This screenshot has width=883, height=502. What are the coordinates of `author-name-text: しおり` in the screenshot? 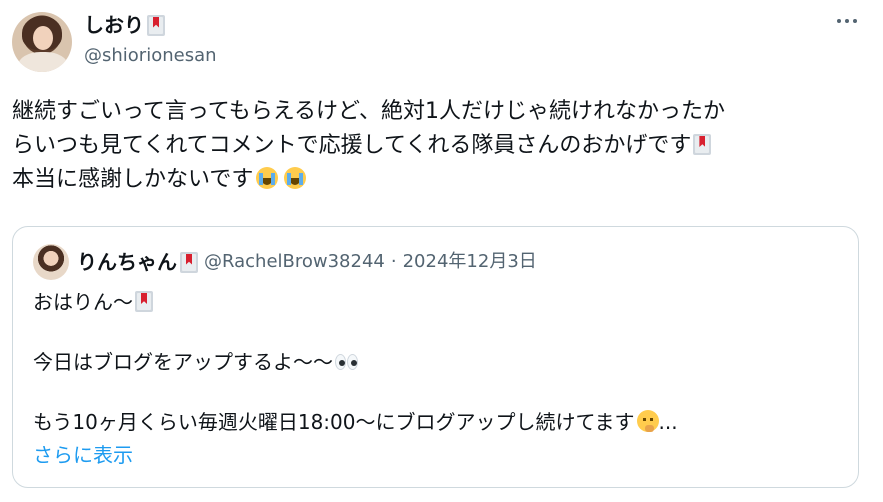 It's located at (114, 25).